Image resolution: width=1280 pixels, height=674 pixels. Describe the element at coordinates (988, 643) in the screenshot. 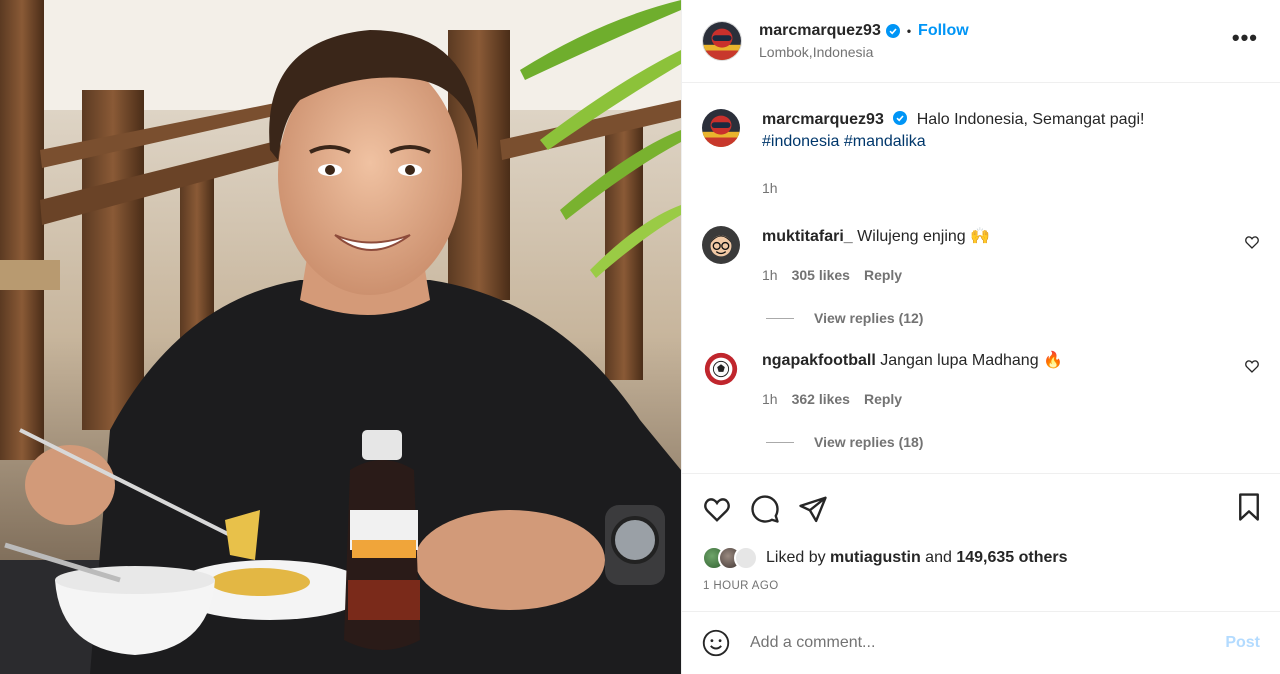

I see `comment-input` at that location.